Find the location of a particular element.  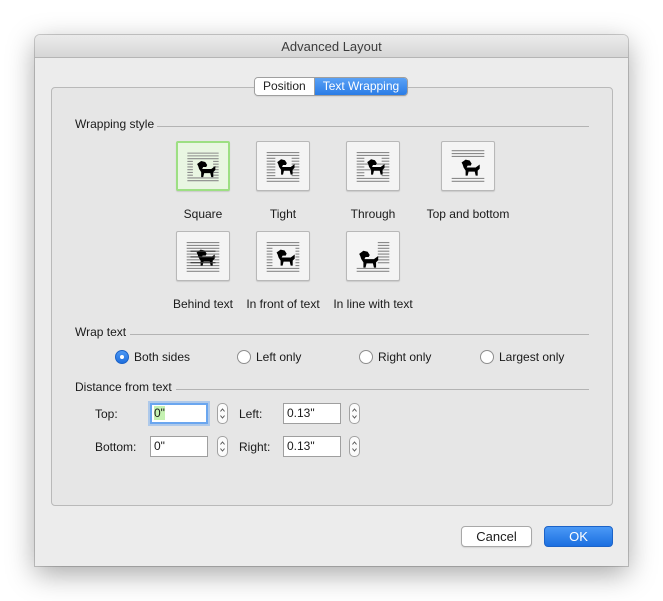

wrap-inline-button is located at coordinates (373, 256).